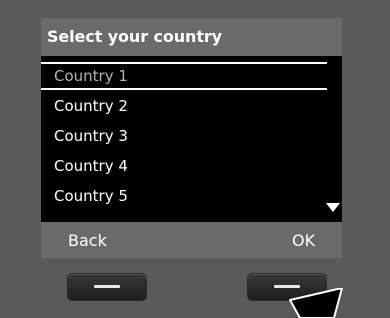 This screenshot has width=390, height=318. What do you see at coordinates (91, 196) in the screenshot?
I see `list-item-label: Country 5` at bounding box center [91, 196].